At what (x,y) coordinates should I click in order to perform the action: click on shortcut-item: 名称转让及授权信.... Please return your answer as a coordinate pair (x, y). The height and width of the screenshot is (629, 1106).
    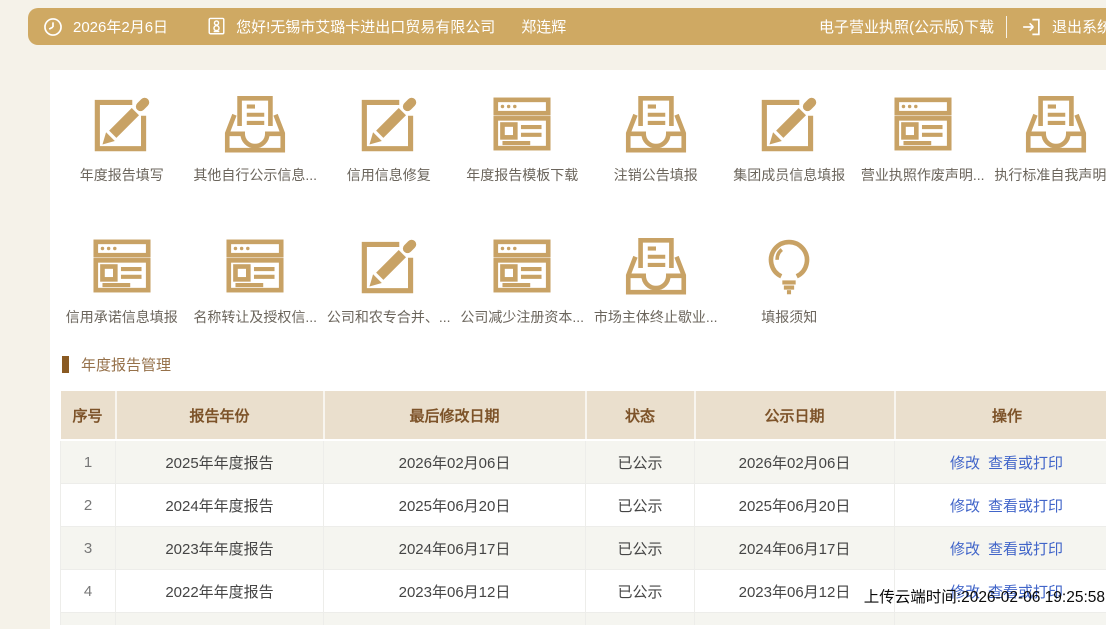
    Looking at the image, I should click on (256, 277).